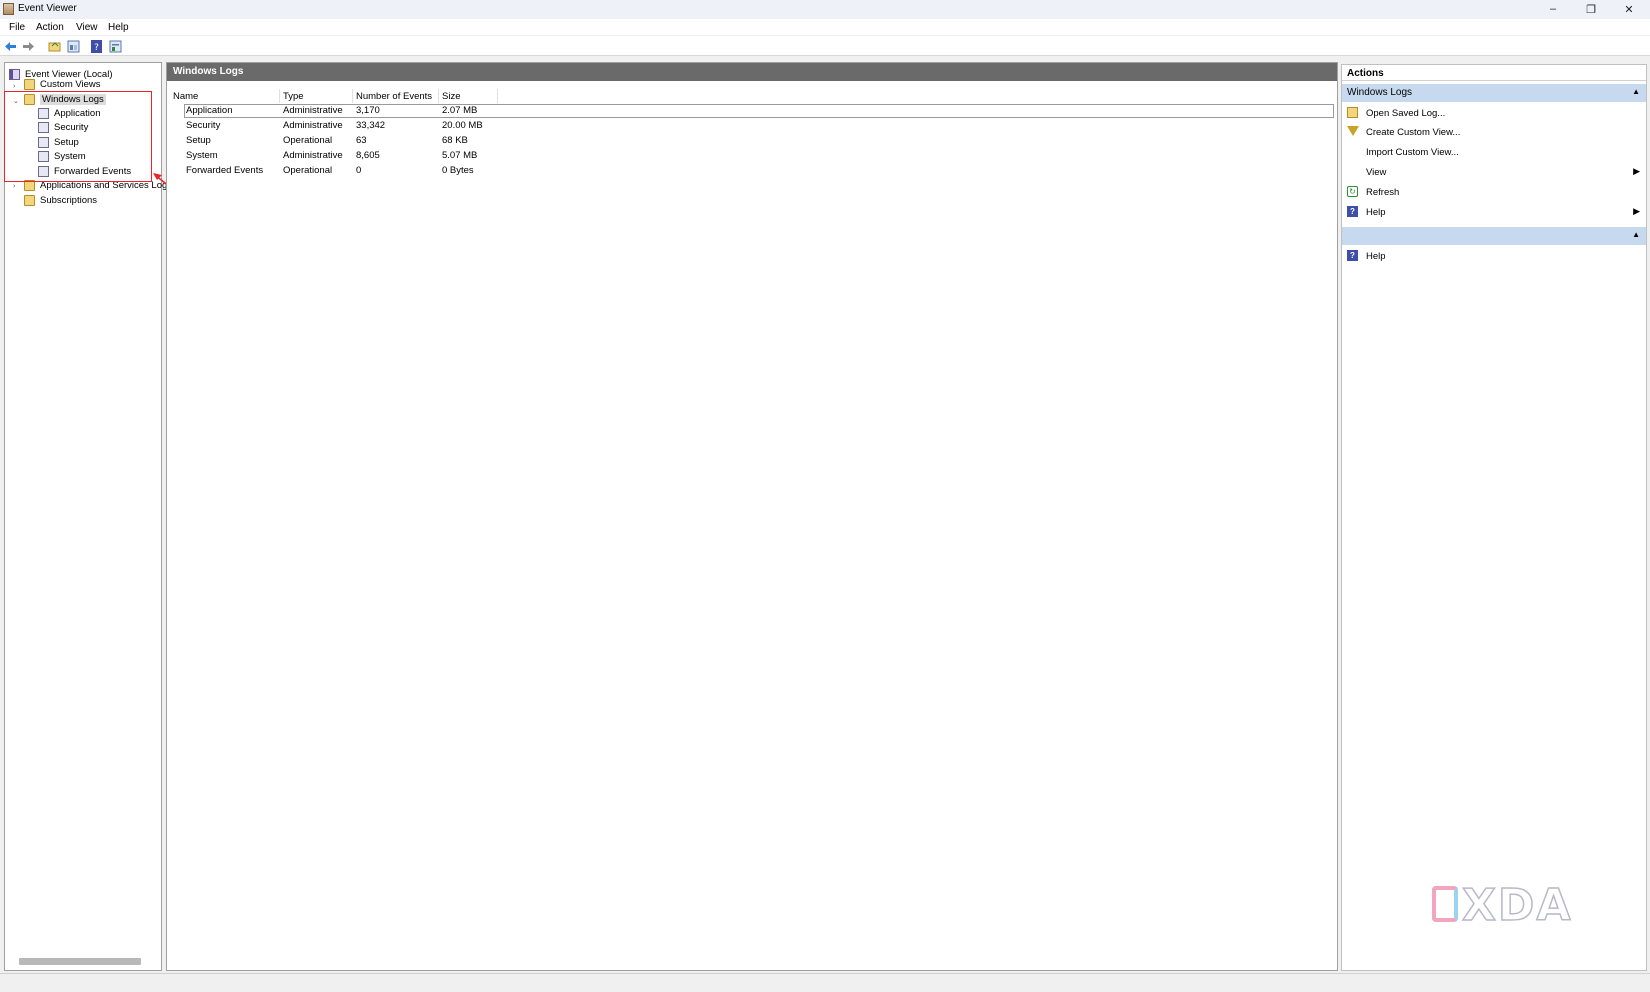  Describe the element at coordinates (1383, 192) in the screenshot. I see `action-label: Refresh` at that location.